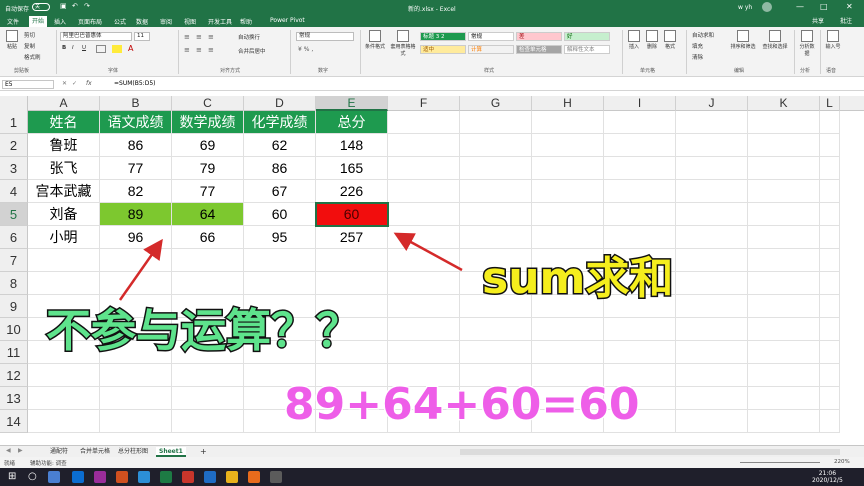 Image resolution: width=864 pixels, height=486 pixels. Describe the element at coordinates (432, 477) in the screenshot. I see `windows-taskbar: ⊞ ○ 21:06 2020/12/5` at that location.